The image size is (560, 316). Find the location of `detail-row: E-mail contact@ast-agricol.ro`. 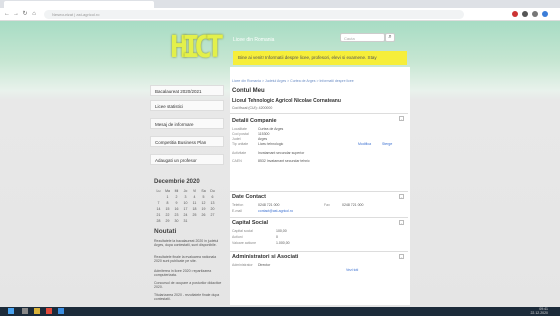

detail-row: E-mail contact@ast-agricol.ro is located at coordinates (263, 211).